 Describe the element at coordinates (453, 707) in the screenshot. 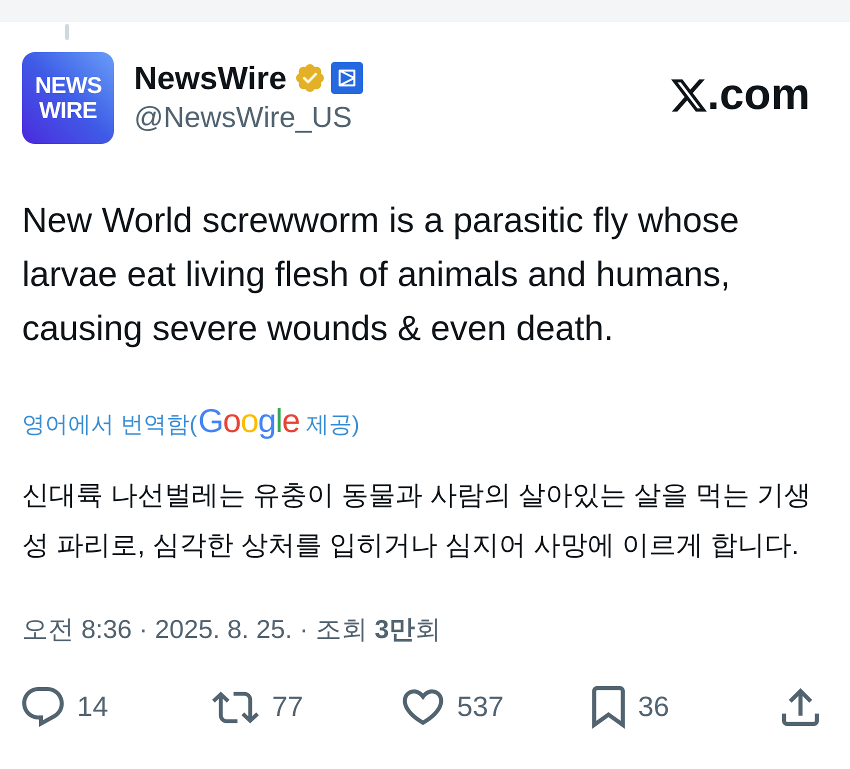

I see `like-button: 537` at that location.